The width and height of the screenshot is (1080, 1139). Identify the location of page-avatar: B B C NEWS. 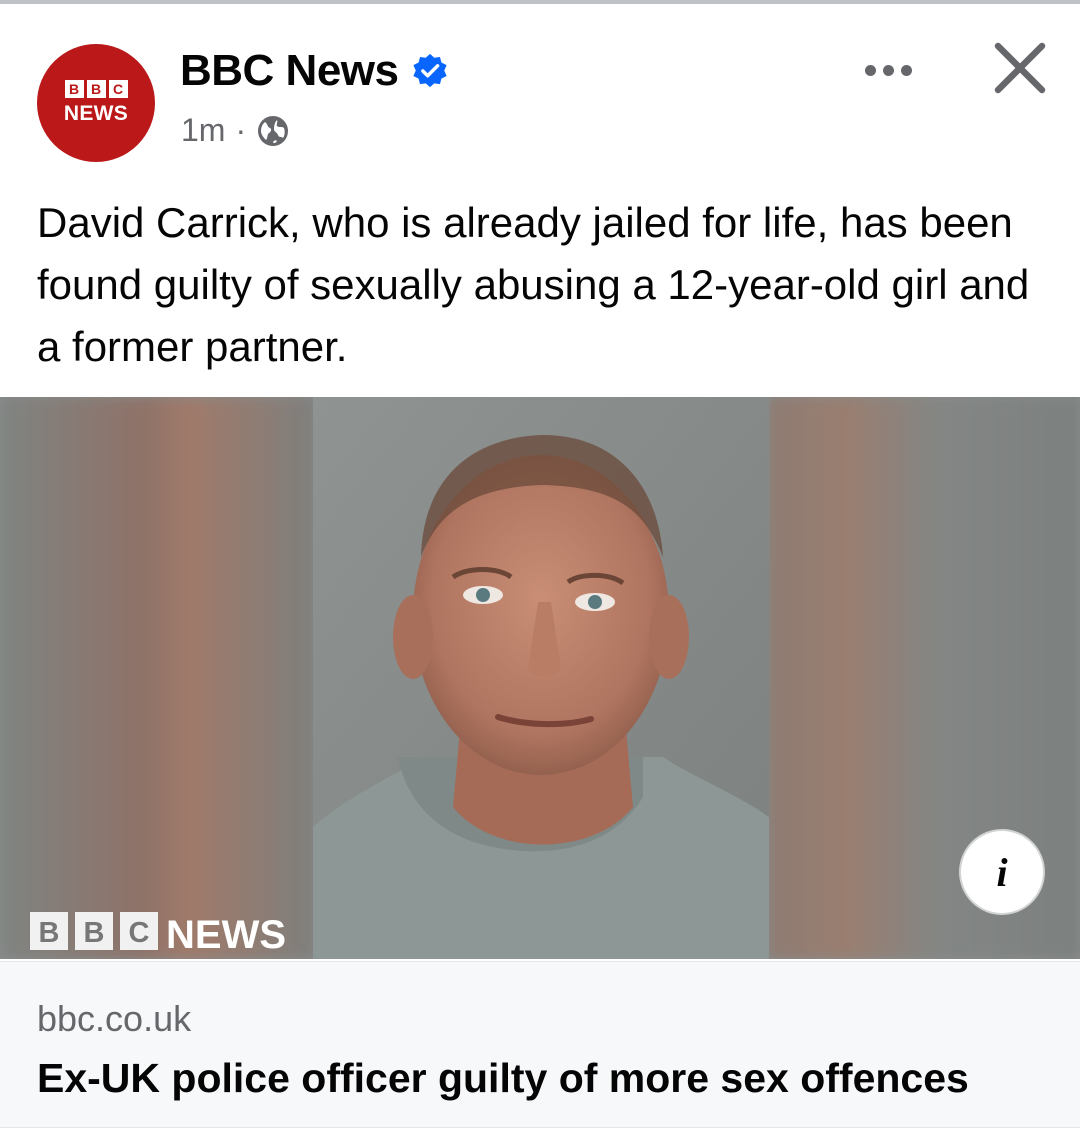
(96, 103).